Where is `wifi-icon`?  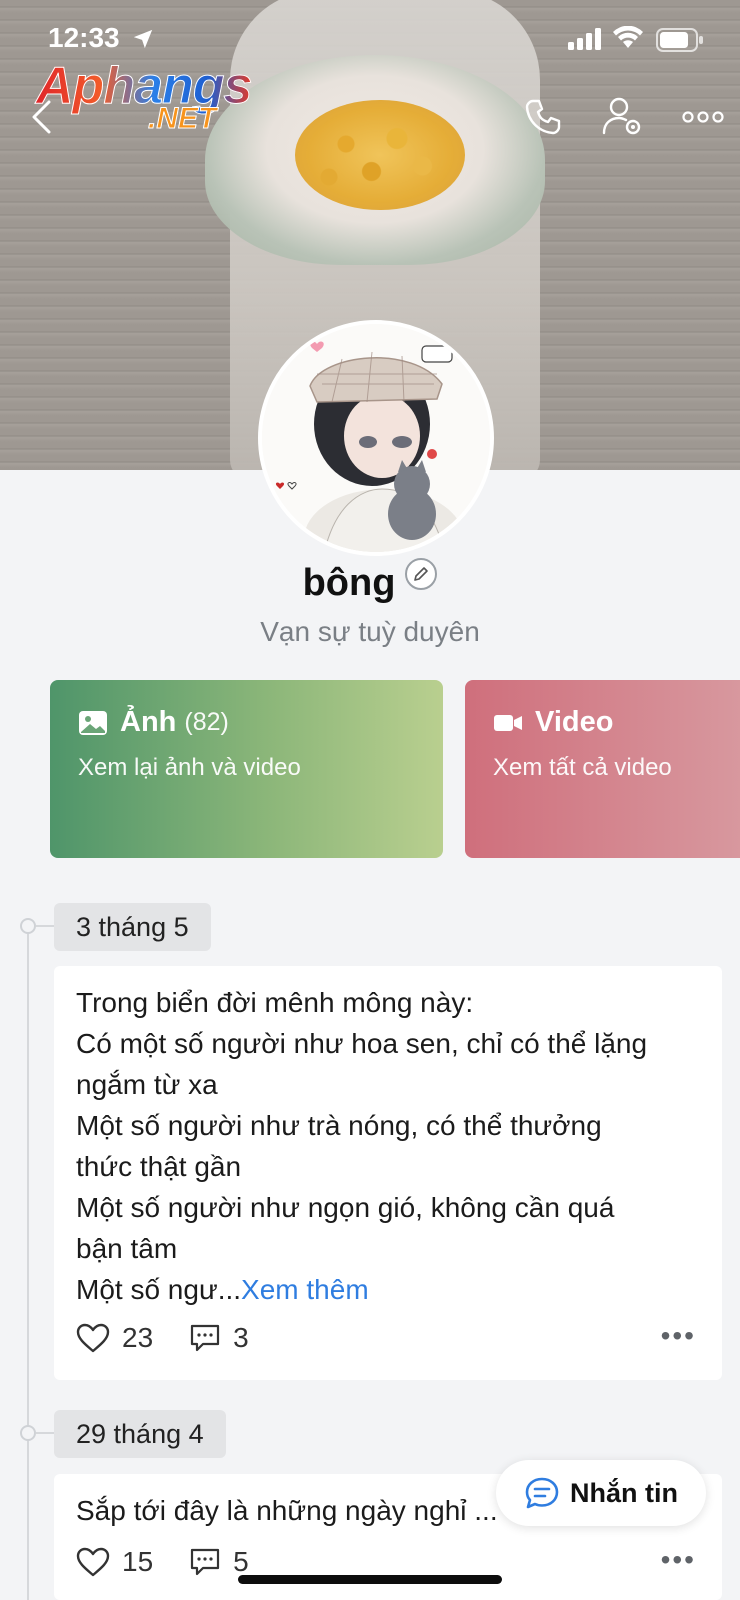
wifi-icon is located at coordinates (628, 37).